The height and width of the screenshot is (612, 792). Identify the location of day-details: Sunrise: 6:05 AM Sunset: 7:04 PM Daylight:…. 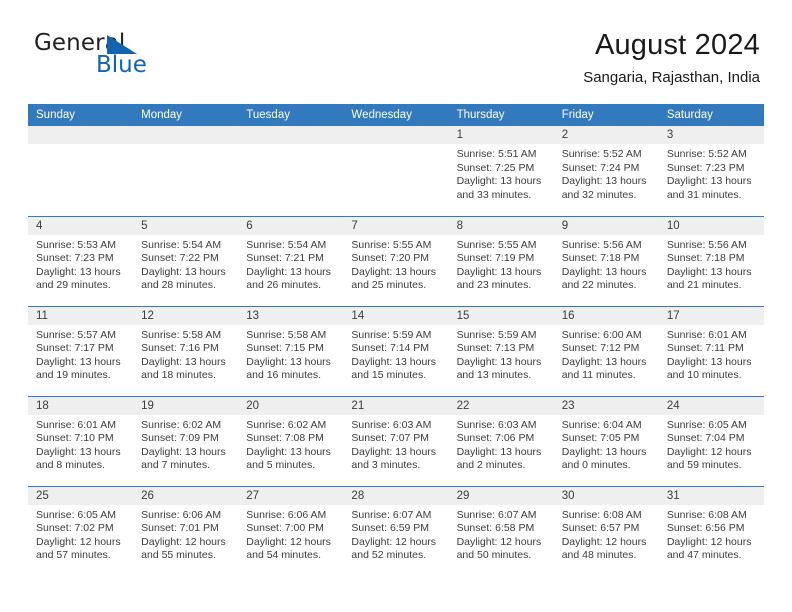
(711, 444).